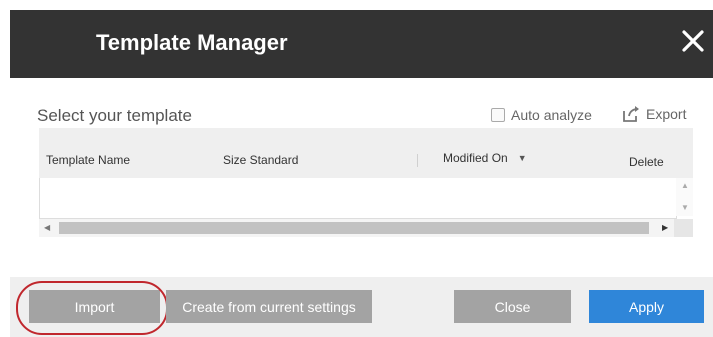  I want to click on annotation-circle, so click(92, 308).